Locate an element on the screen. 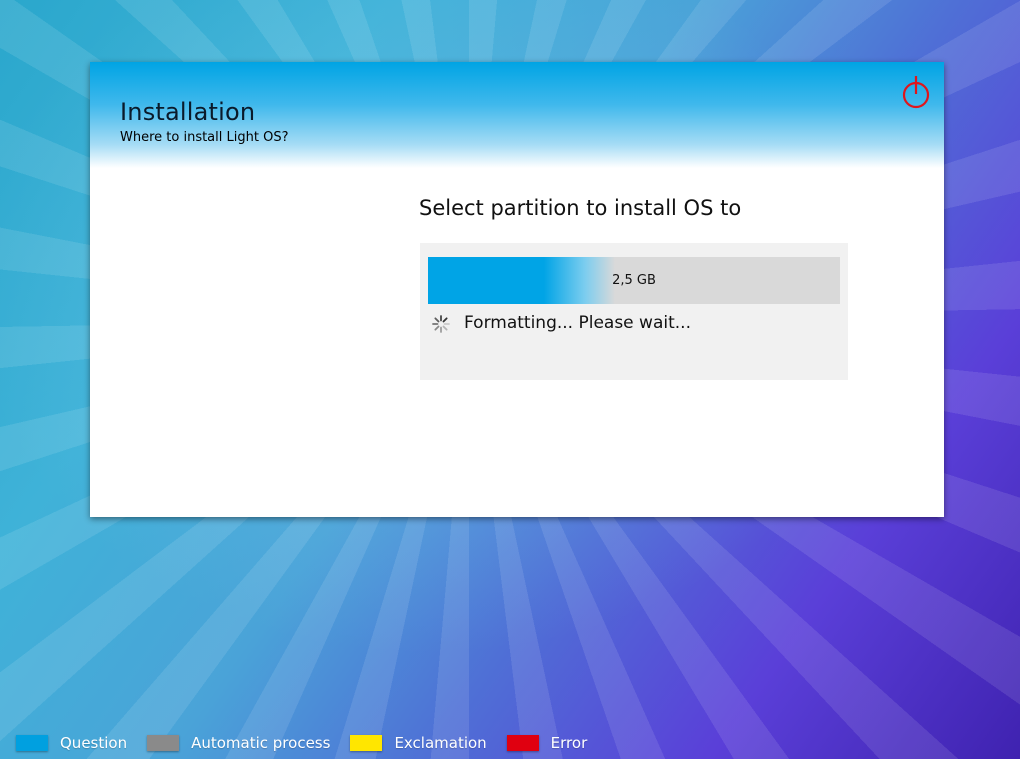 This screenshot has height=759, width=1020. legend-label: Automatic process is located at coordinates (261, 743).